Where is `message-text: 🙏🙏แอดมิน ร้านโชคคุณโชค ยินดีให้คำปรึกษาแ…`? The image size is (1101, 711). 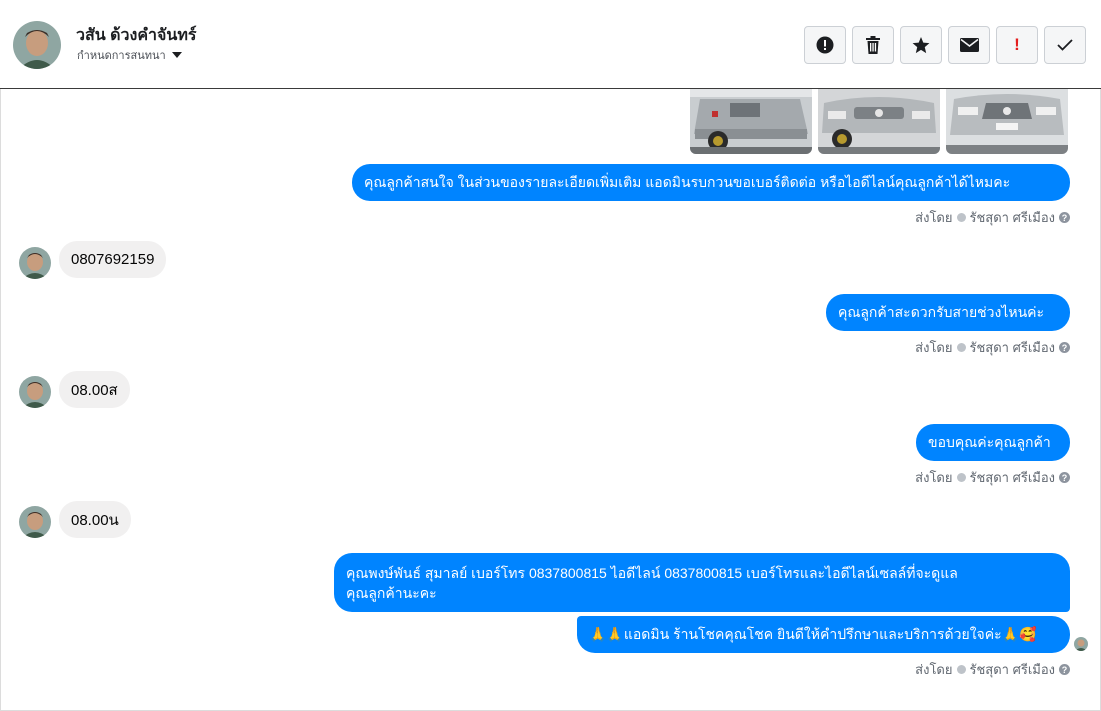 message-text: 🙏🙏แอดมิน ร้านโชคคุณโชค ยินดีให้คำปรึกษาแ… is located at coordinates (813, 633).